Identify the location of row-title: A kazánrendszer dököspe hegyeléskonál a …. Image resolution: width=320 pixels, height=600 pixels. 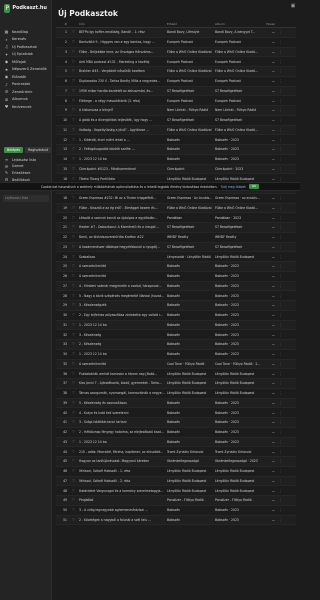
(121, 247).